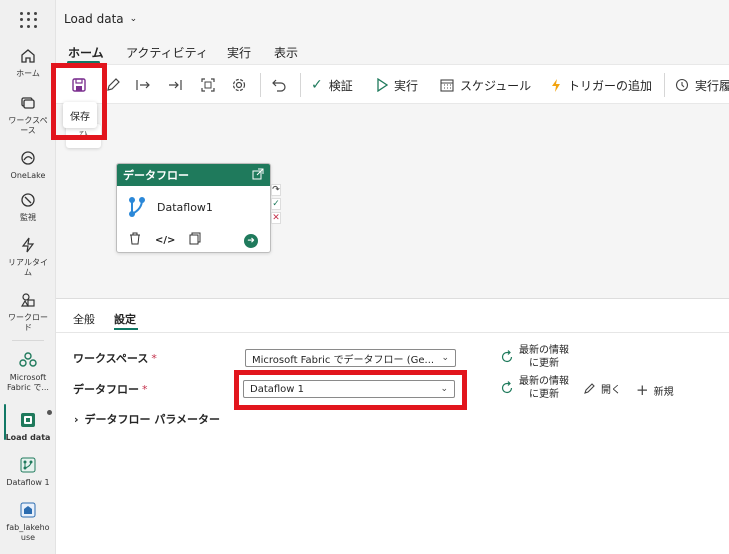  I want to click on nav-item-dataflow: Dataflow 1, so click(28, 471).